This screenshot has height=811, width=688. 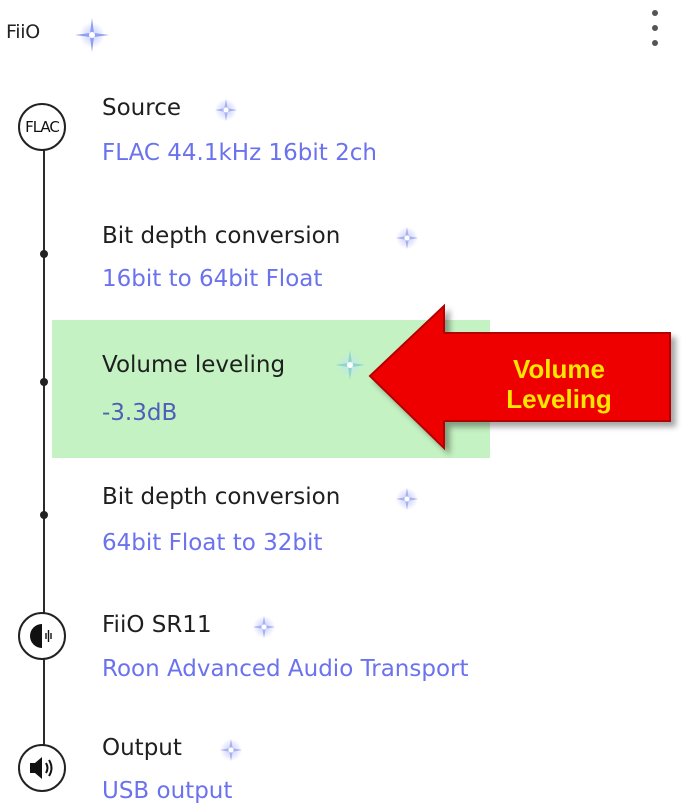 I want to click on step-title: Volume leveling, so click(x=194, y=365).